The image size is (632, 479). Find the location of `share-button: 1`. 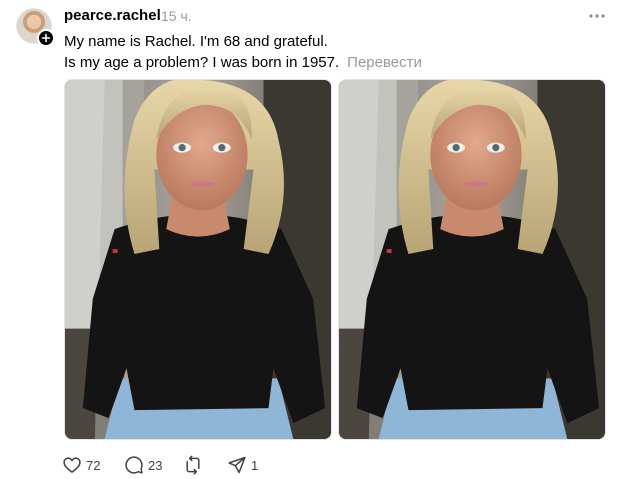

share-button: 1 is located at coordinates (242, 465).